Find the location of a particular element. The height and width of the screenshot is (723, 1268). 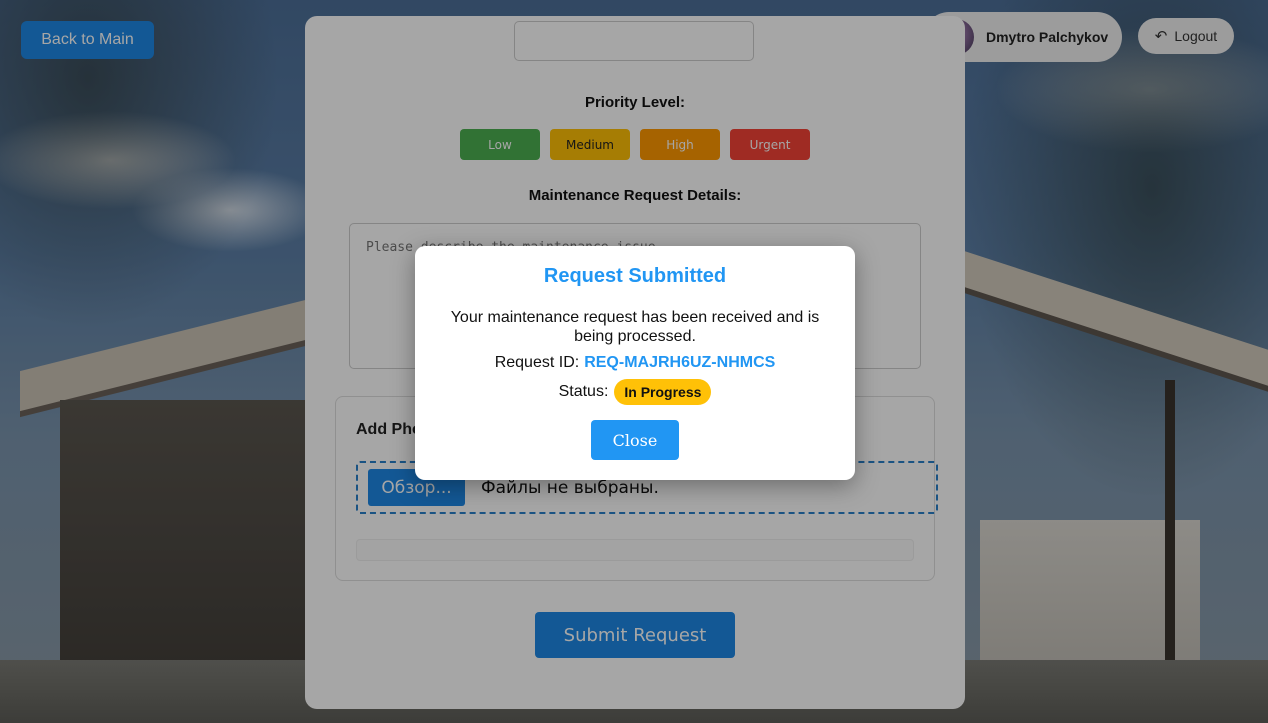

request-id-row: Request ID: REQ-MAJRH6UZ-NHMCS is located at coordinates (635, 363).